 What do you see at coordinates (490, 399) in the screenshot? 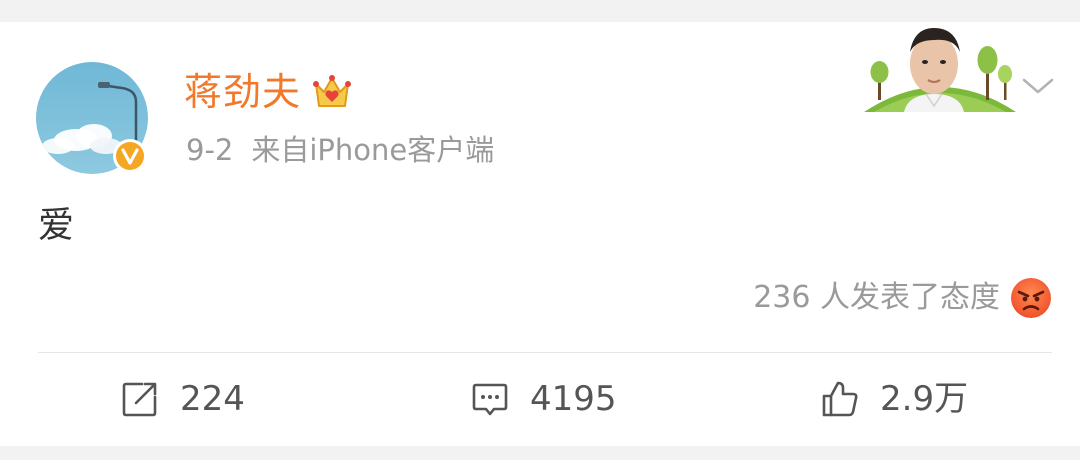
I see `comment-icon` at bounding box center [490, 399].